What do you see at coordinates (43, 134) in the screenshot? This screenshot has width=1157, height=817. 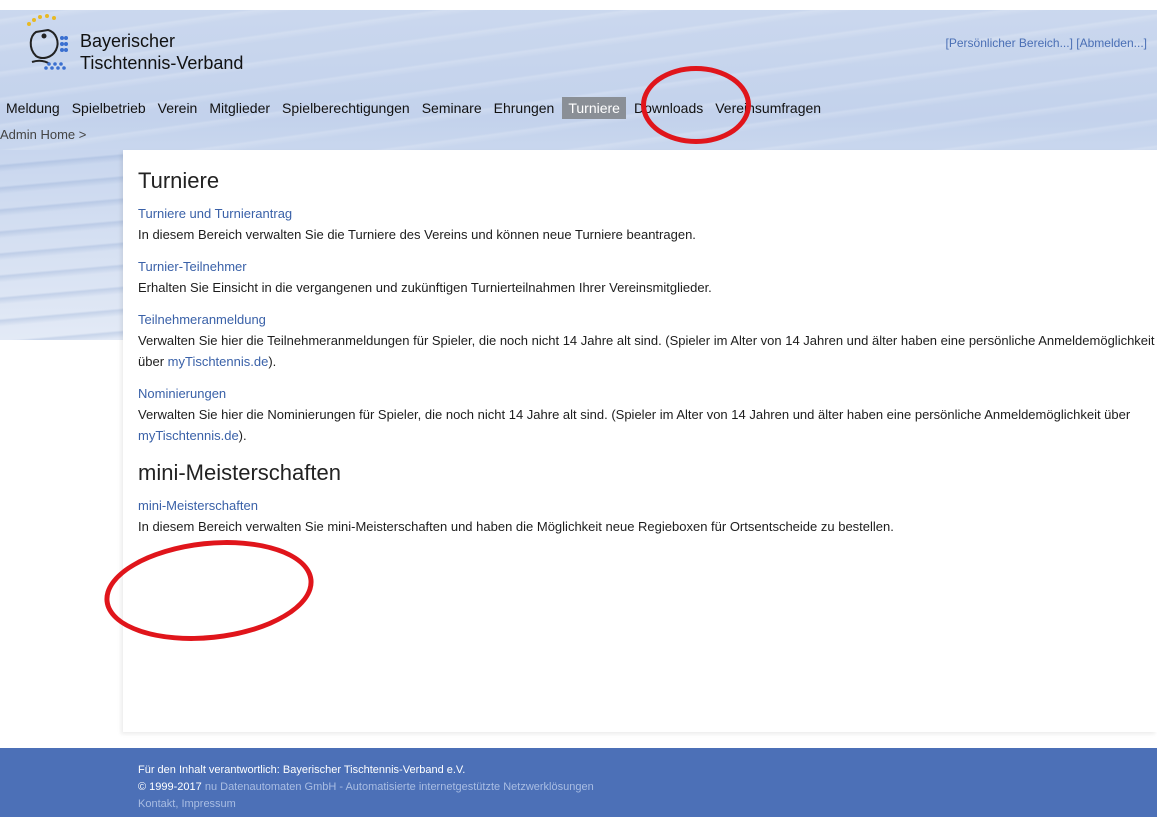 I see `breadcrumb: Admin Home >` at bounding box center [43, 134].